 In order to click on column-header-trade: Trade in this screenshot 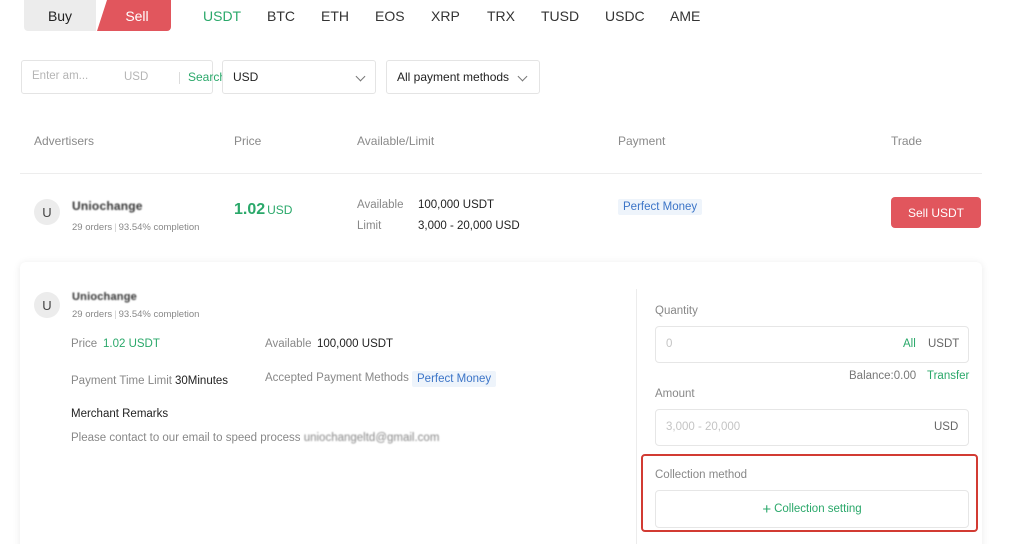, I will do `click(906, 141)`.